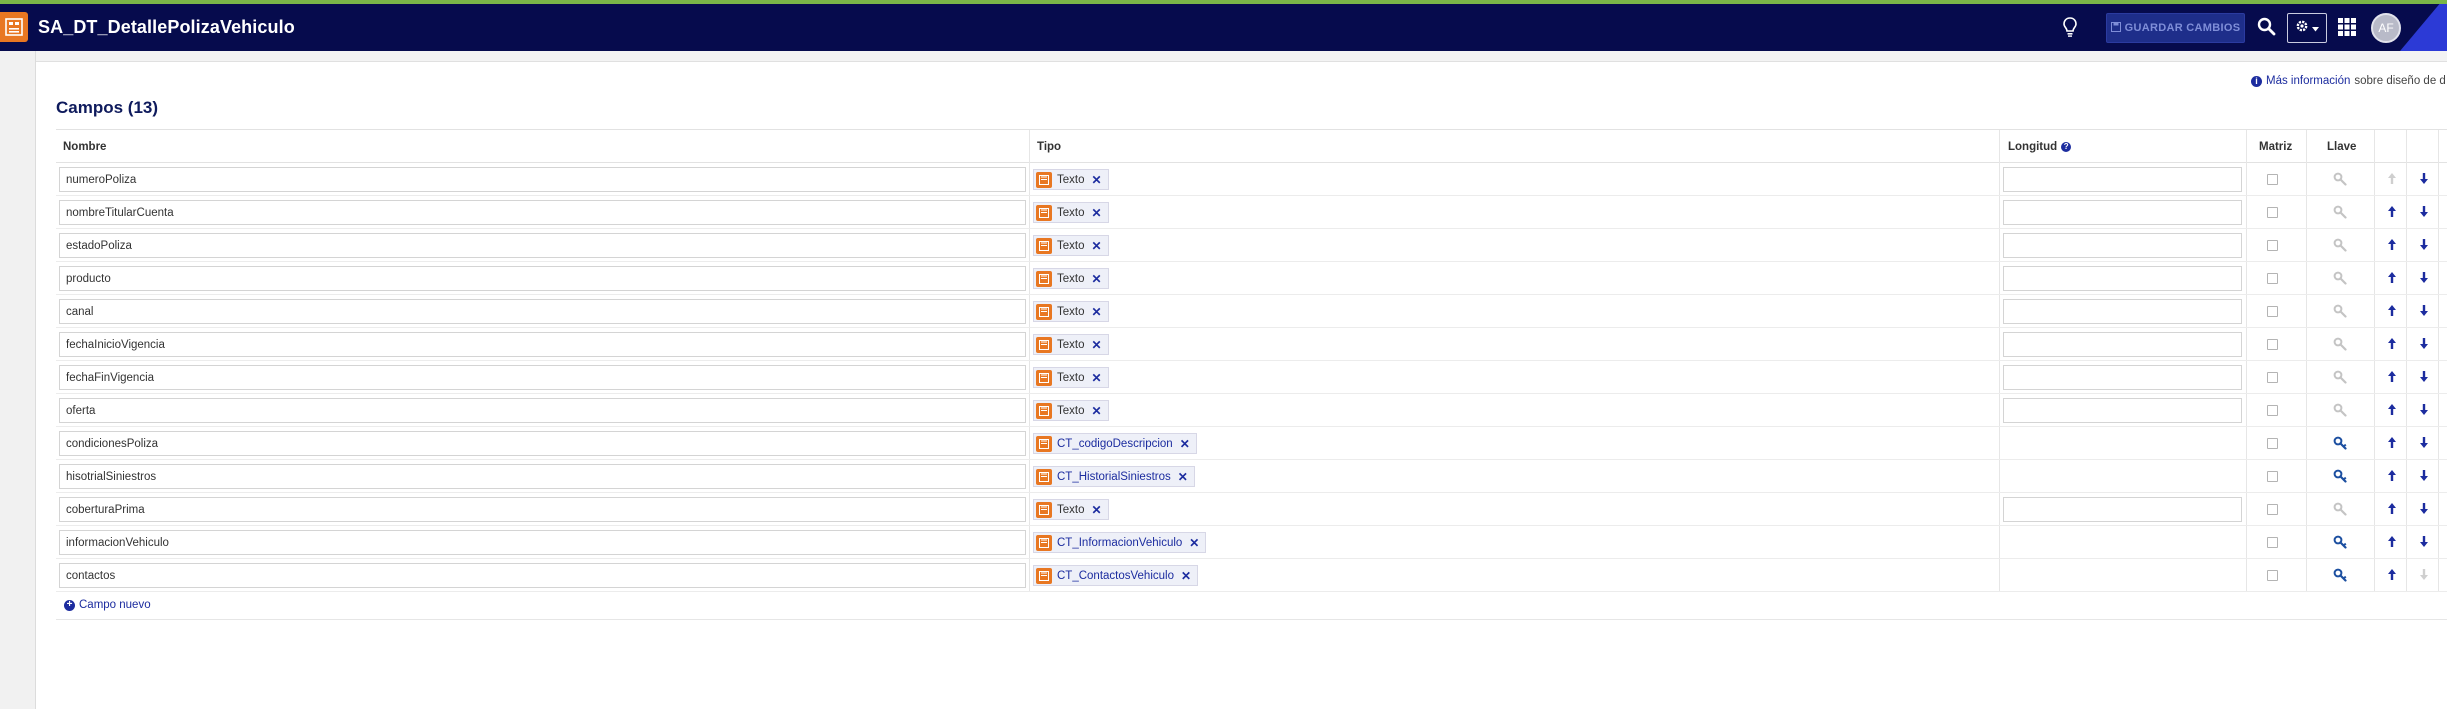 The width and height of the screenshot is (2447, 709). I want to click on avatar: AF, so click(2386, 28).